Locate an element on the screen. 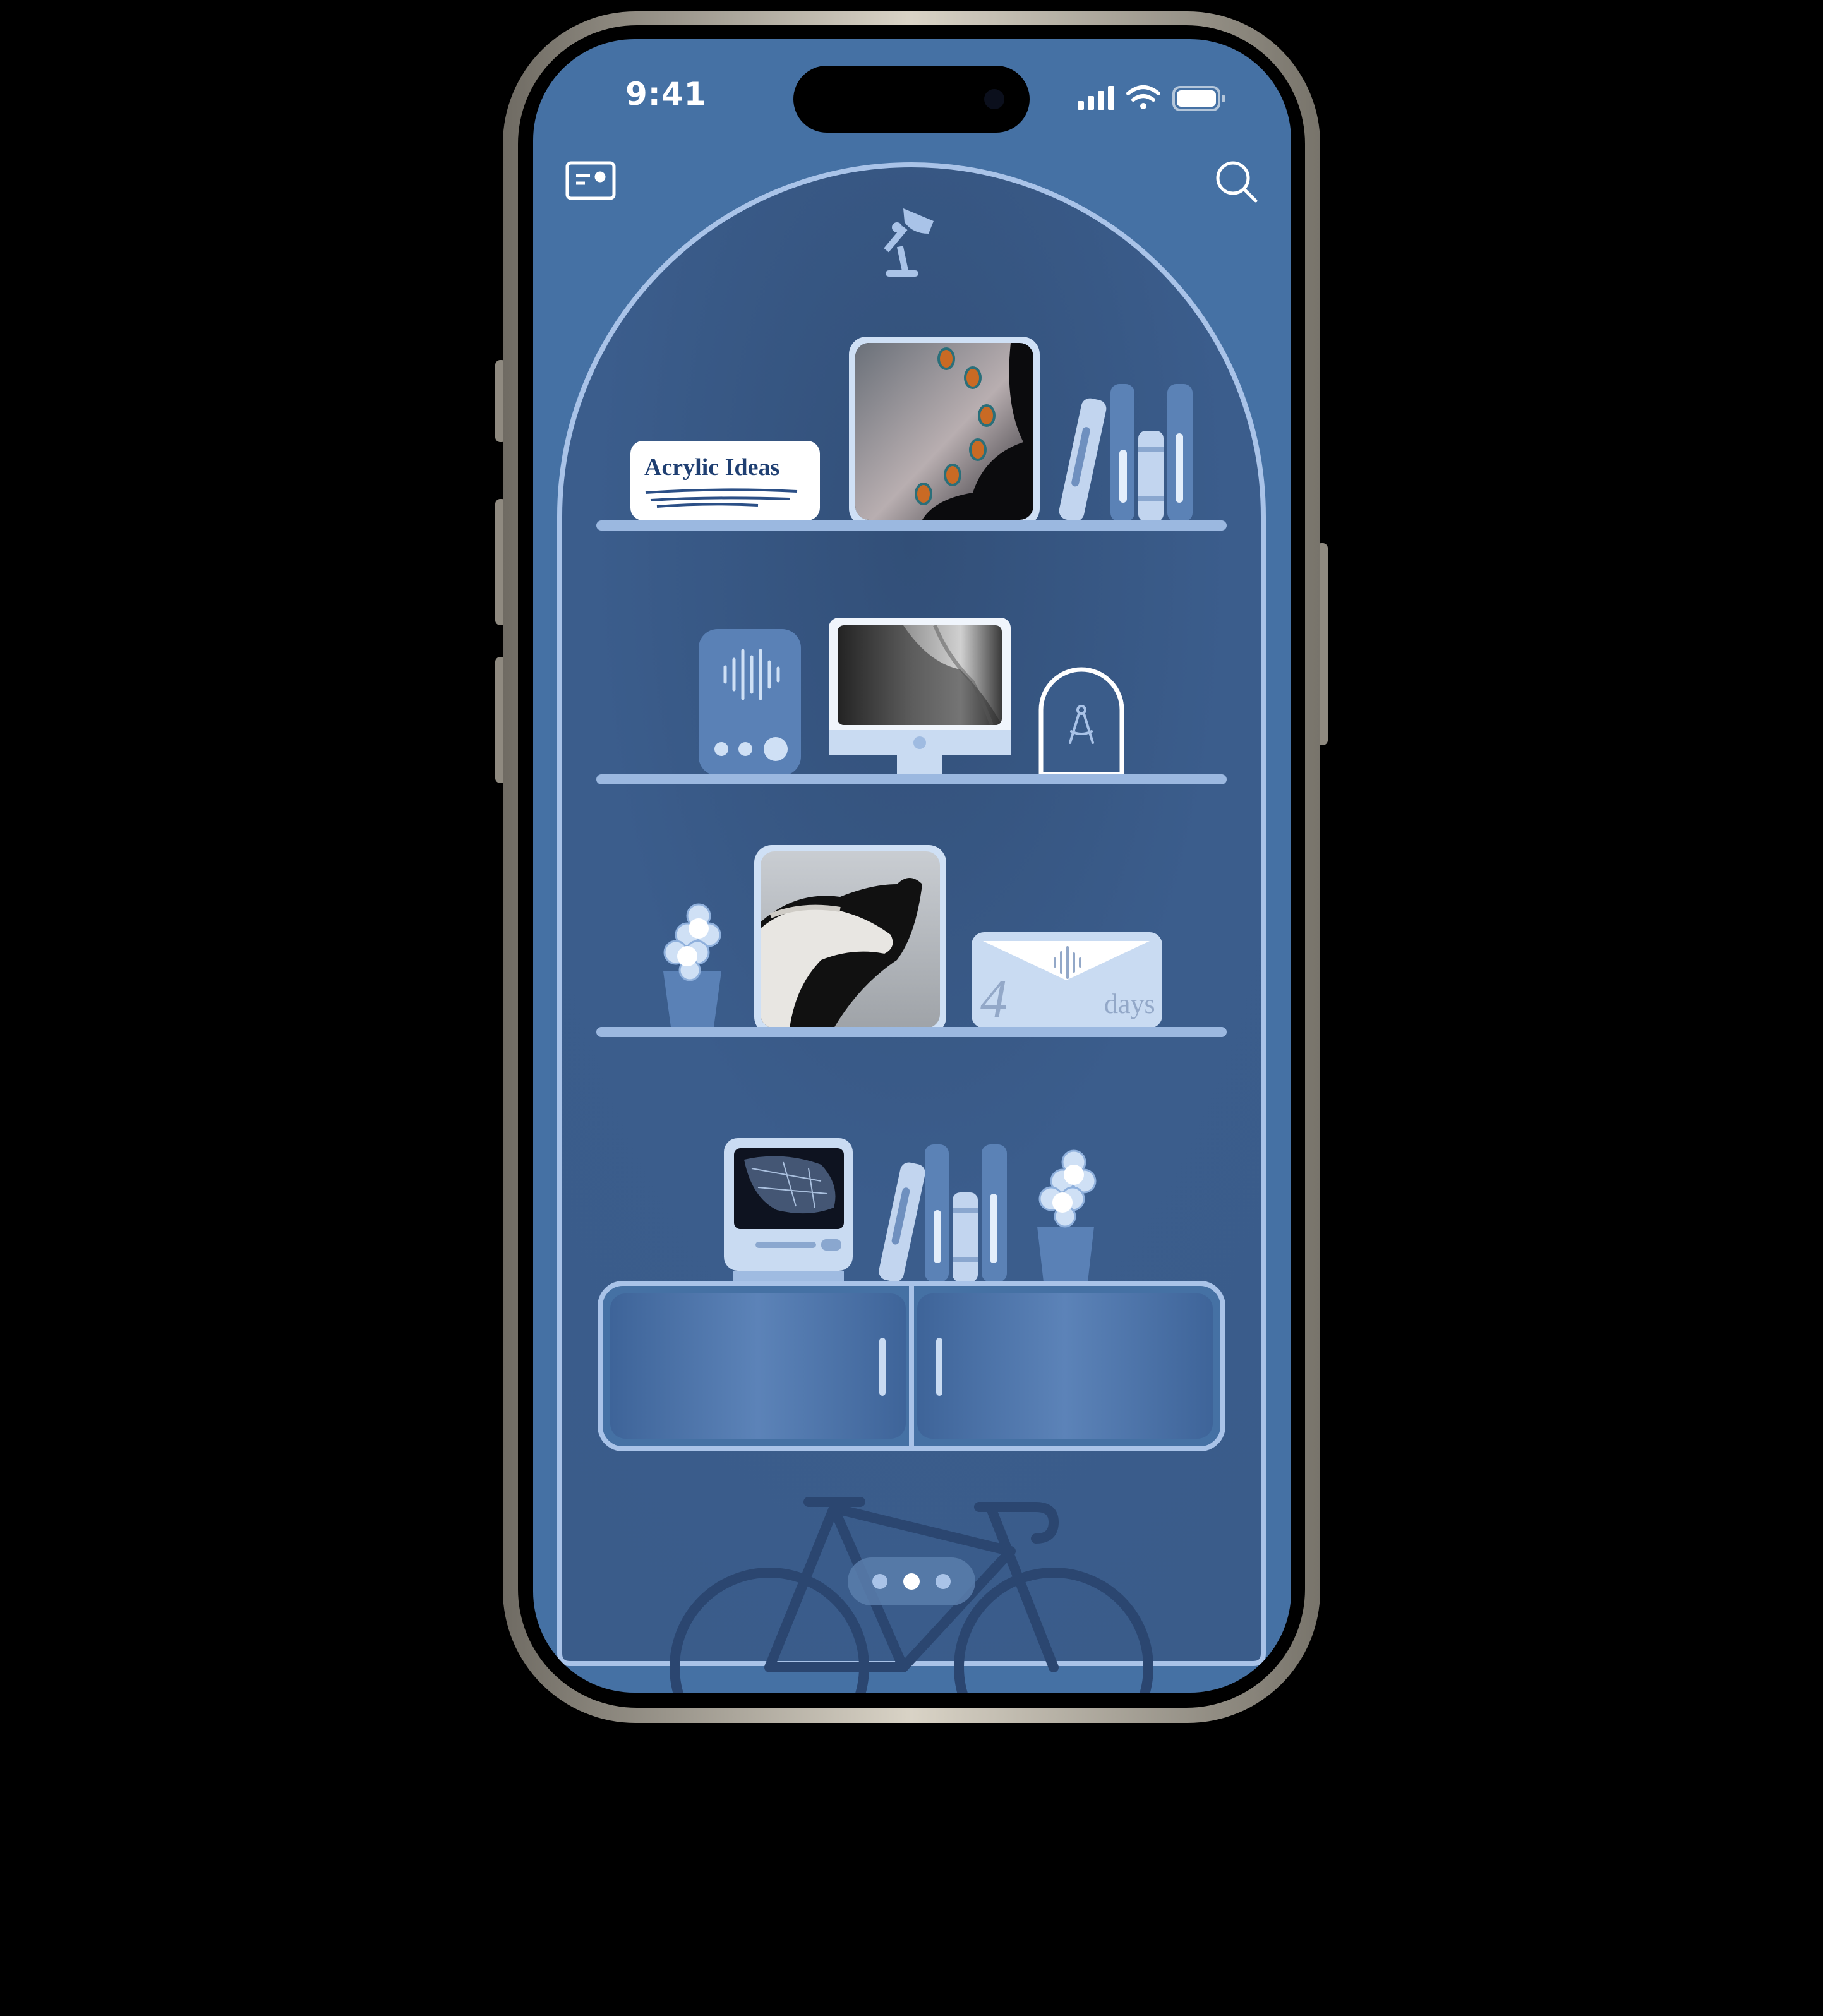  page-indicator is located at coordinates (911, 1581).